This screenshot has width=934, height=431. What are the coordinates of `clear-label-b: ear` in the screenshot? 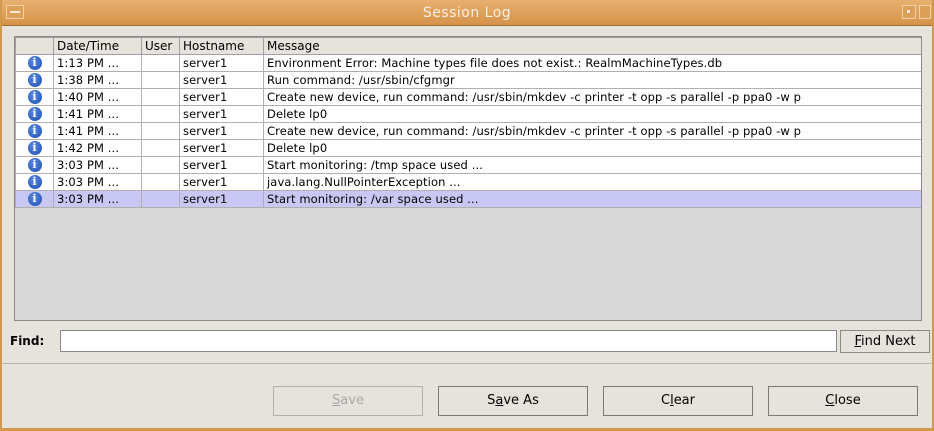 It's located at (684, 400).